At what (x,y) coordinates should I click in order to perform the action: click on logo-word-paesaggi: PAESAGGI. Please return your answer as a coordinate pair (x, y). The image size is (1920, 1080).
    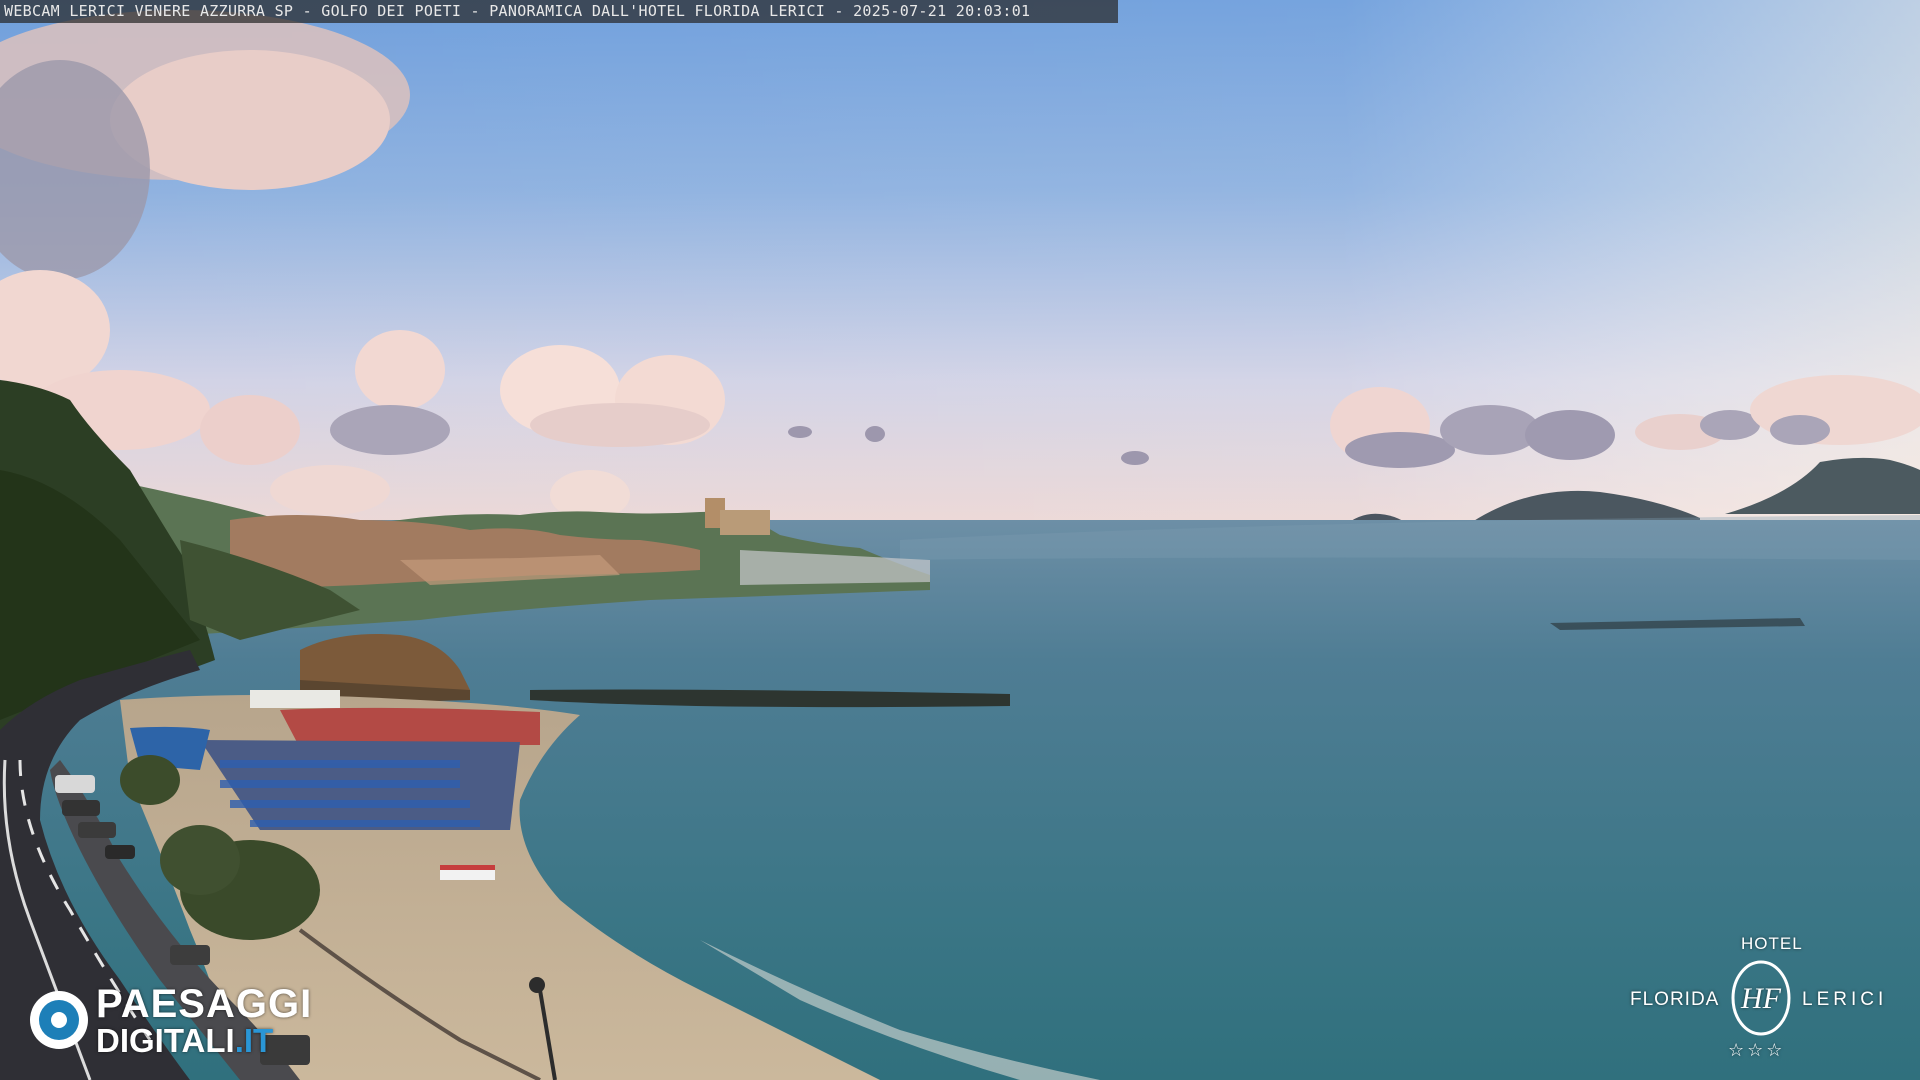
    Looking at the image, I should click on (204, 1003).